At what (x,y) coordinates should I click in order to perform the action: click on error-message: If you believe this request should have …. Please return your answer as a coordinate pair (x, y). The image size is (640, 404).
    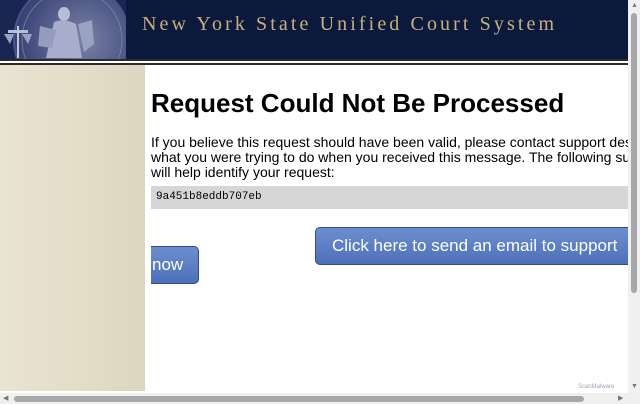
    Looking at the image, I should click on (389, 157).